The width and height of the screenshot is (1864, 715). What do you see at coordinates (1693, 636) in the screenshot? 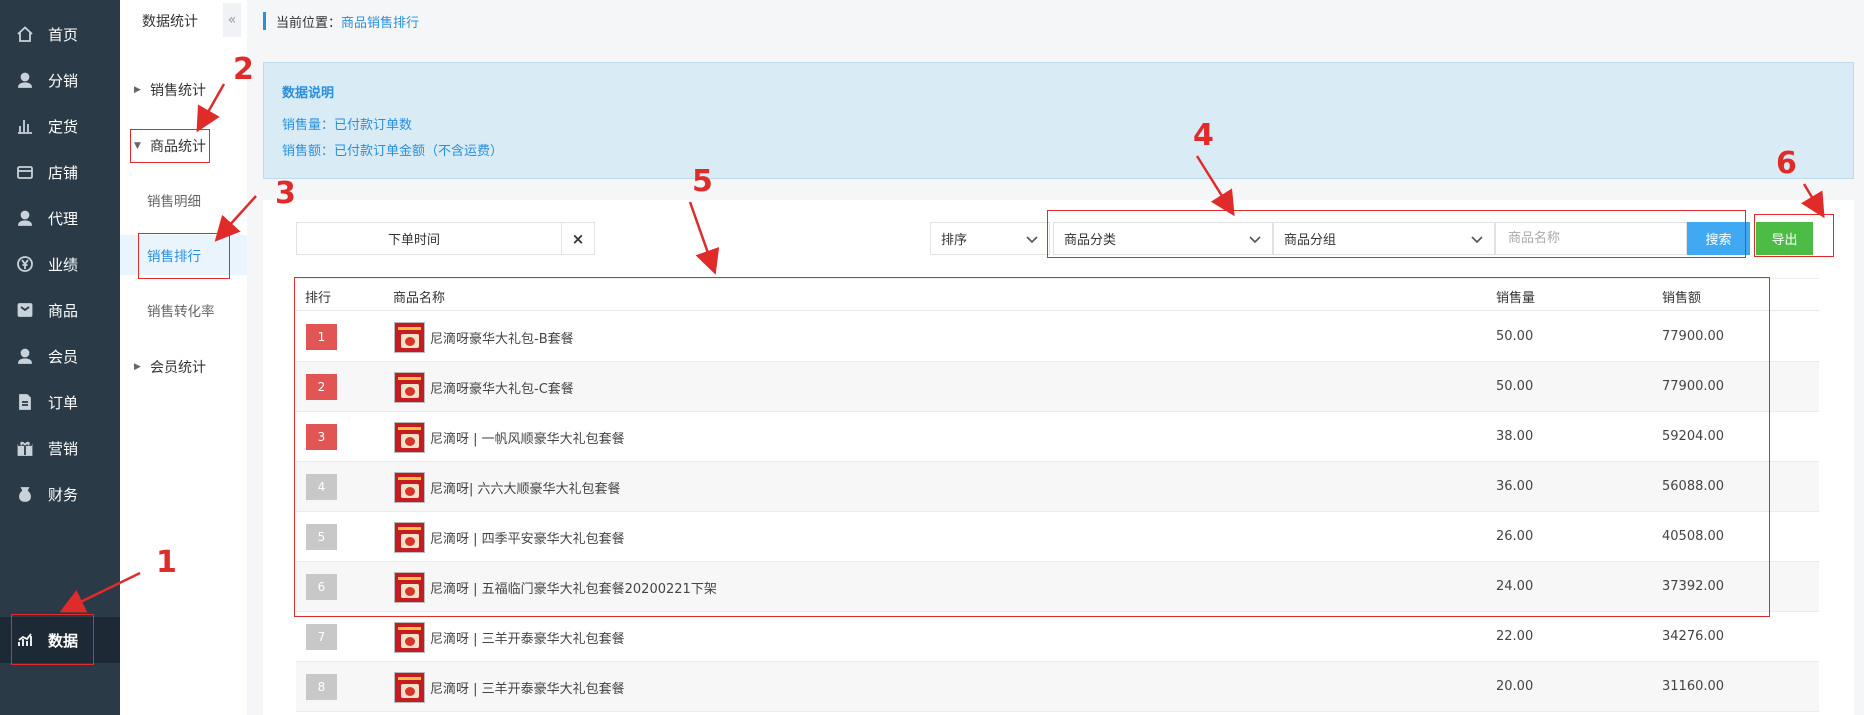
I see `sales-amount: 34276.00` at bounding box center [1693, 636].